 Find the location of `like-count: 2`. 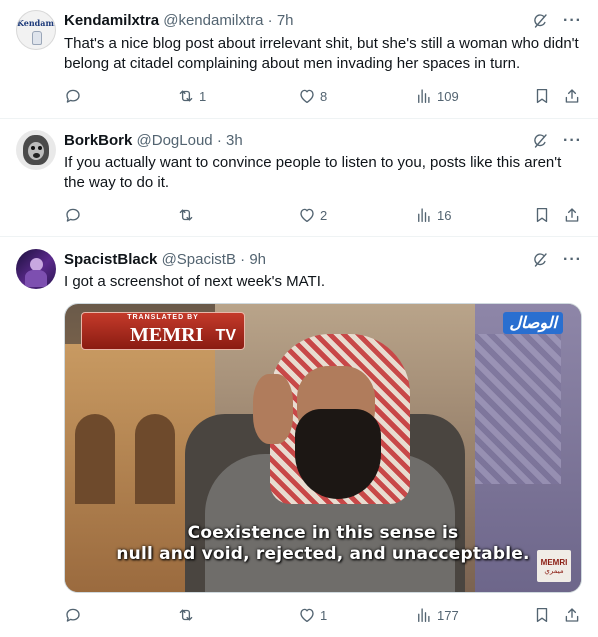

like-count: 2 is located at coordinates (324, 215).